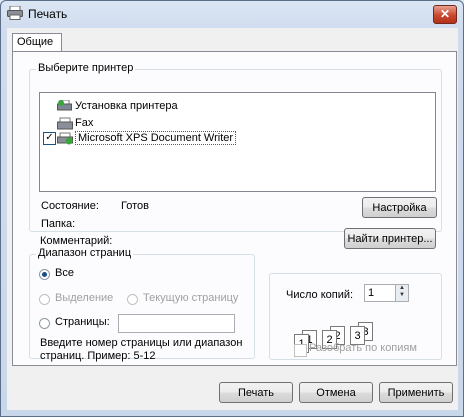 Image resolution: width=464 pixels, height=417 pixels. I want to click on apply-button: Применить, so click(416, 392).